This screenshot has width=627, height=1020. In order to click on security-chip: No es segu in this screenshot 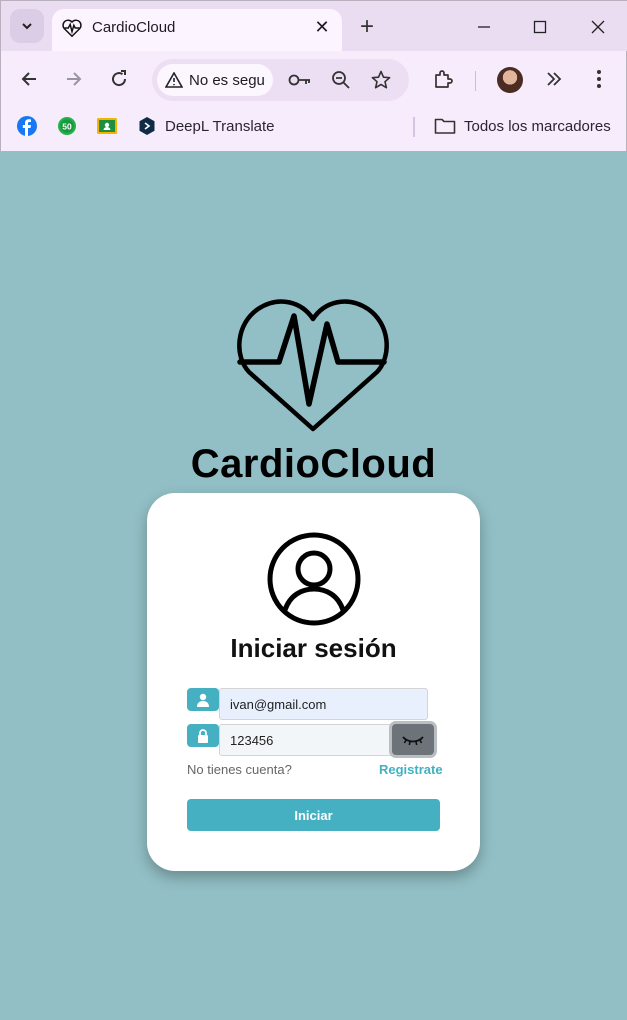, I will do `click(215, 80)`.